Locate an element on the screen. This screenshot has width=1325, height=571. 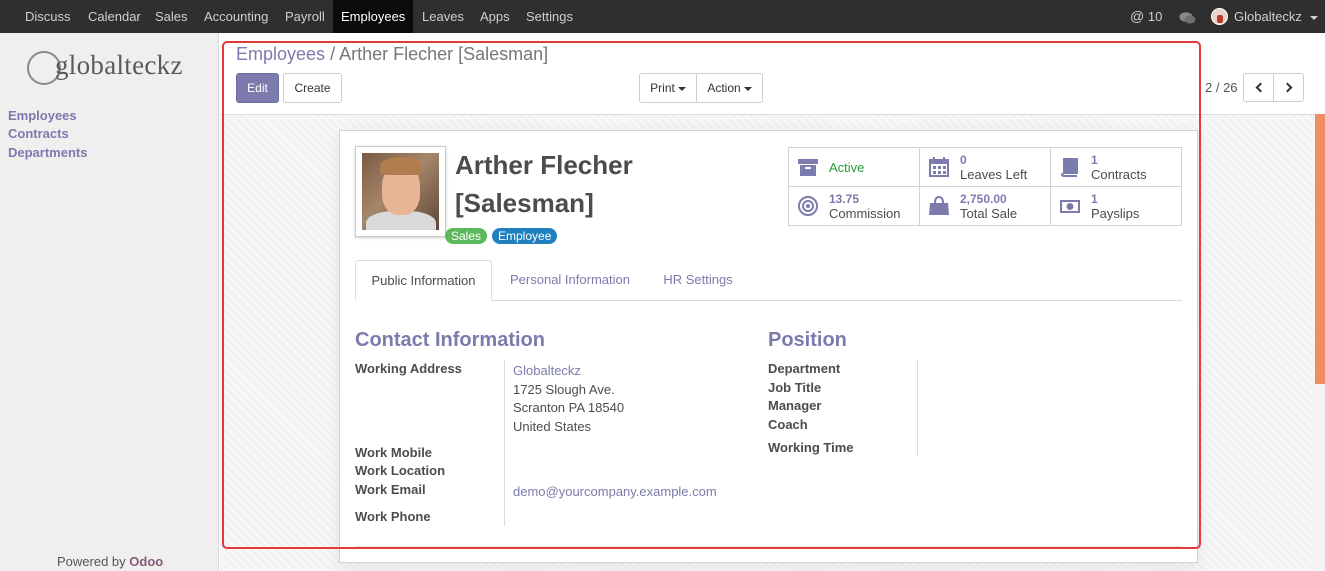
money-icon is located at coordinates (1070, 206).